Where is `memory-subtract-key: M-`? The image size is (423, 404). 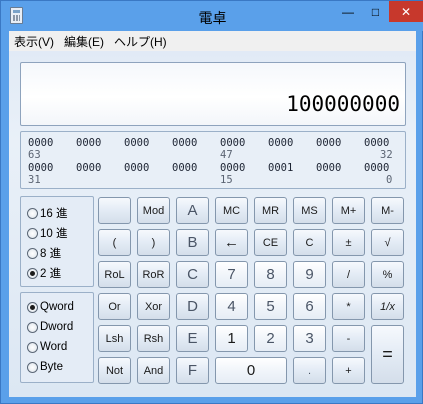
memory-subtract-key: M- is located at coordinates (387, 210).